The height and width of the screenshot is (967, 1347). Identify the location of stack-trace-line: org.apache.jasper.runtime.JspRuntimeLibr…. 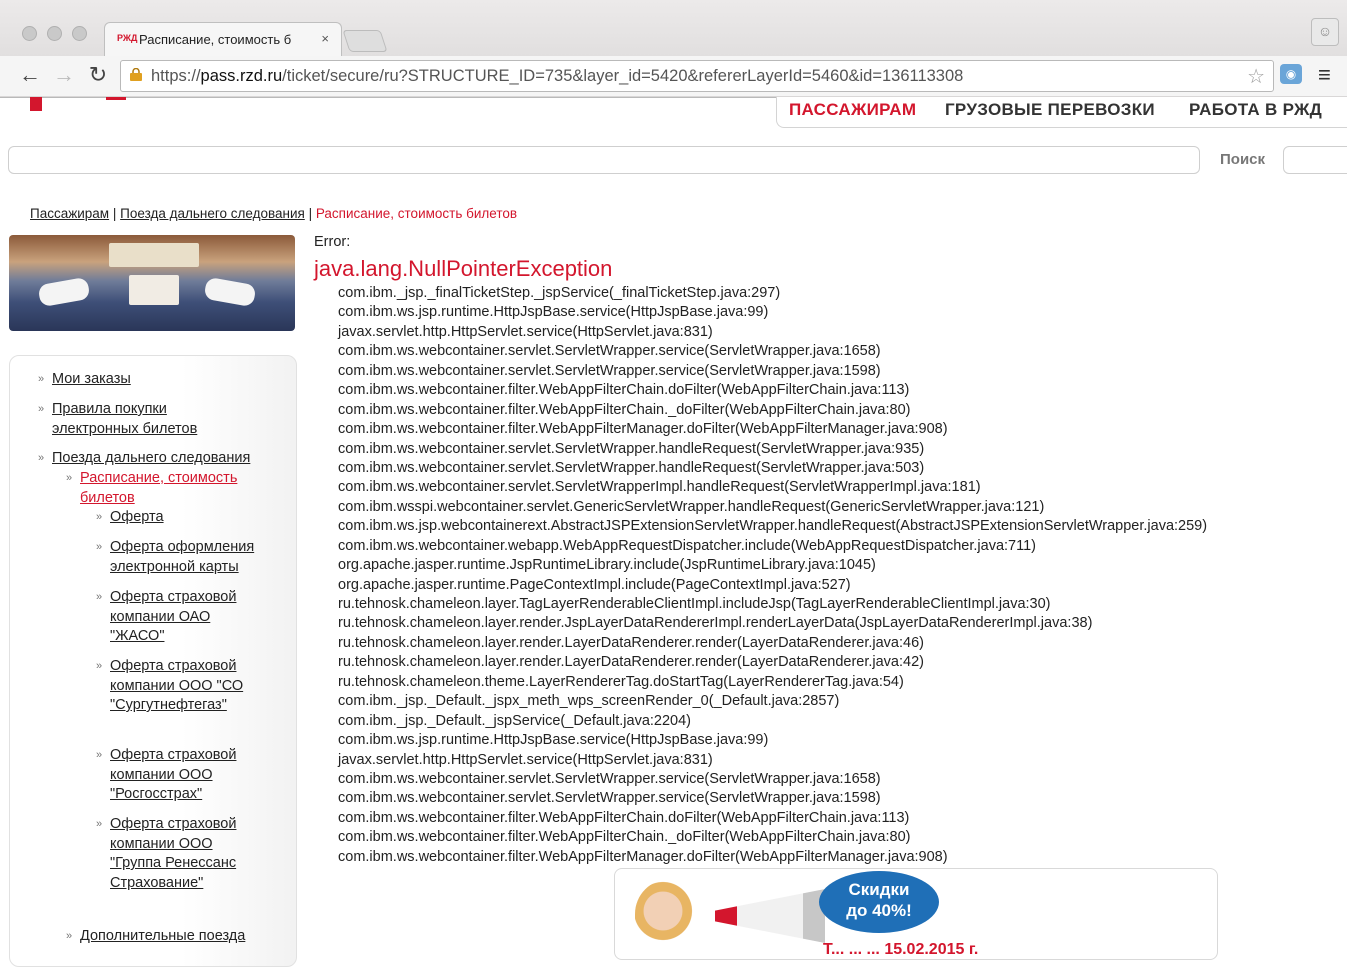
(607, 565).